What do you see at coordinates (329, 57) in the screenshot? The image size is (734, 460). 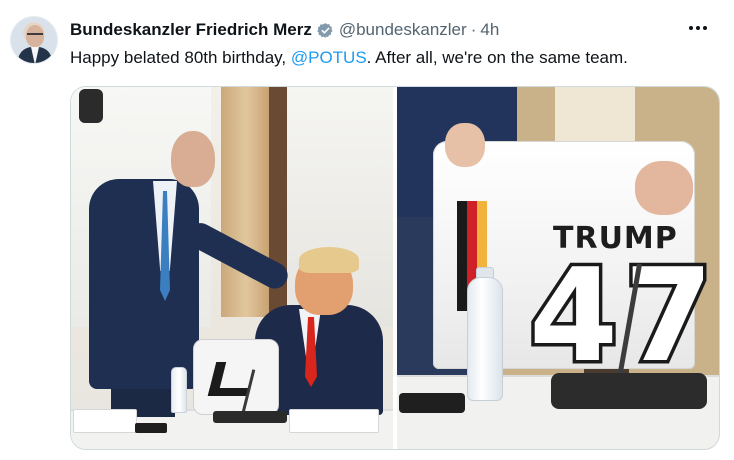 I see `mention-link: @POTUS` at bounding box center [329, 57].